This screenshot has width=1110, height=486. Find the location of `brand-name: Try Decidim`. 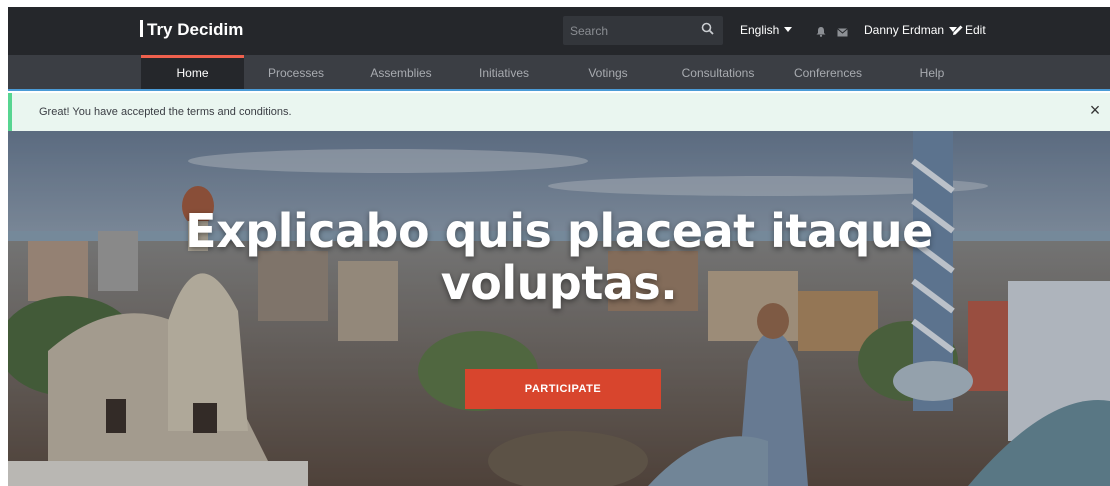

brand-name: Try Decidim is located at coordinates (195, 29).